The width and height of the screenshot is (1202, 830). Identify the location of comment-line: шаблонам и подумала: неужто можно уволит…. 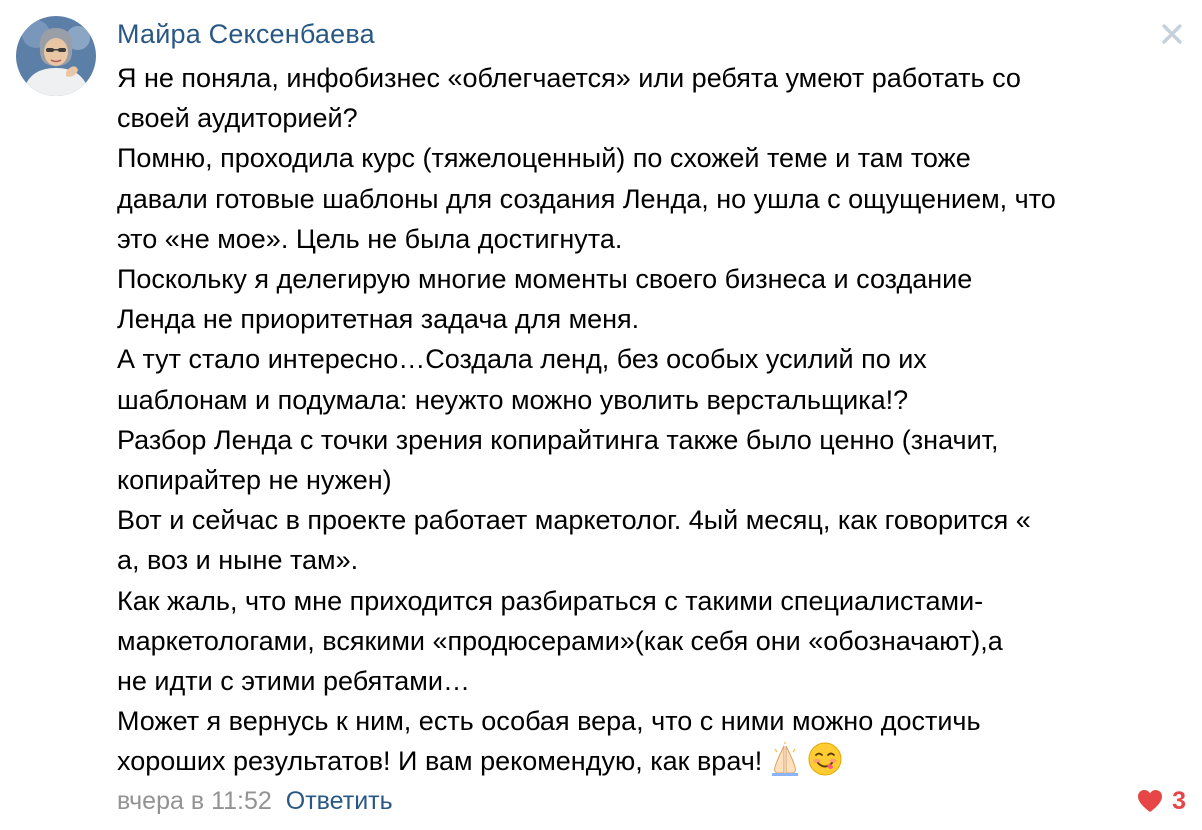
(513, 399).